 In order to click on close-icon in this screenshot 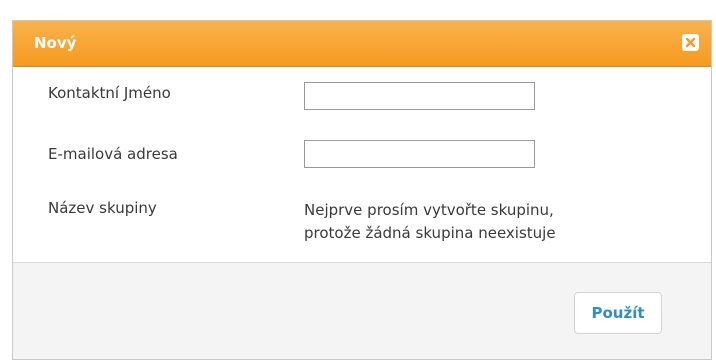, I will do `click(690, 42)`.